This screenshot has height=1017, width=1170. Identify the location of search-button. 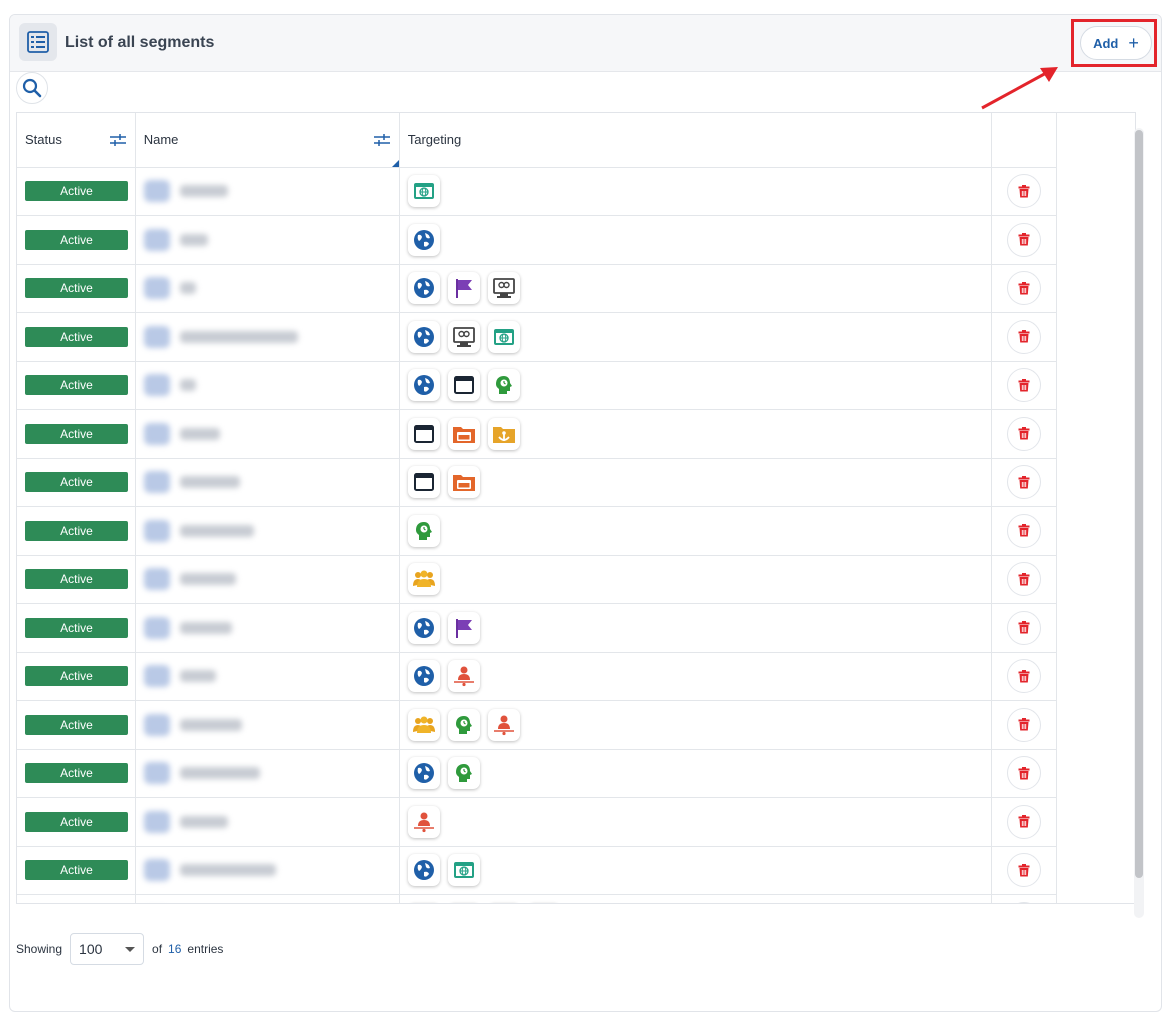
(32, 88).